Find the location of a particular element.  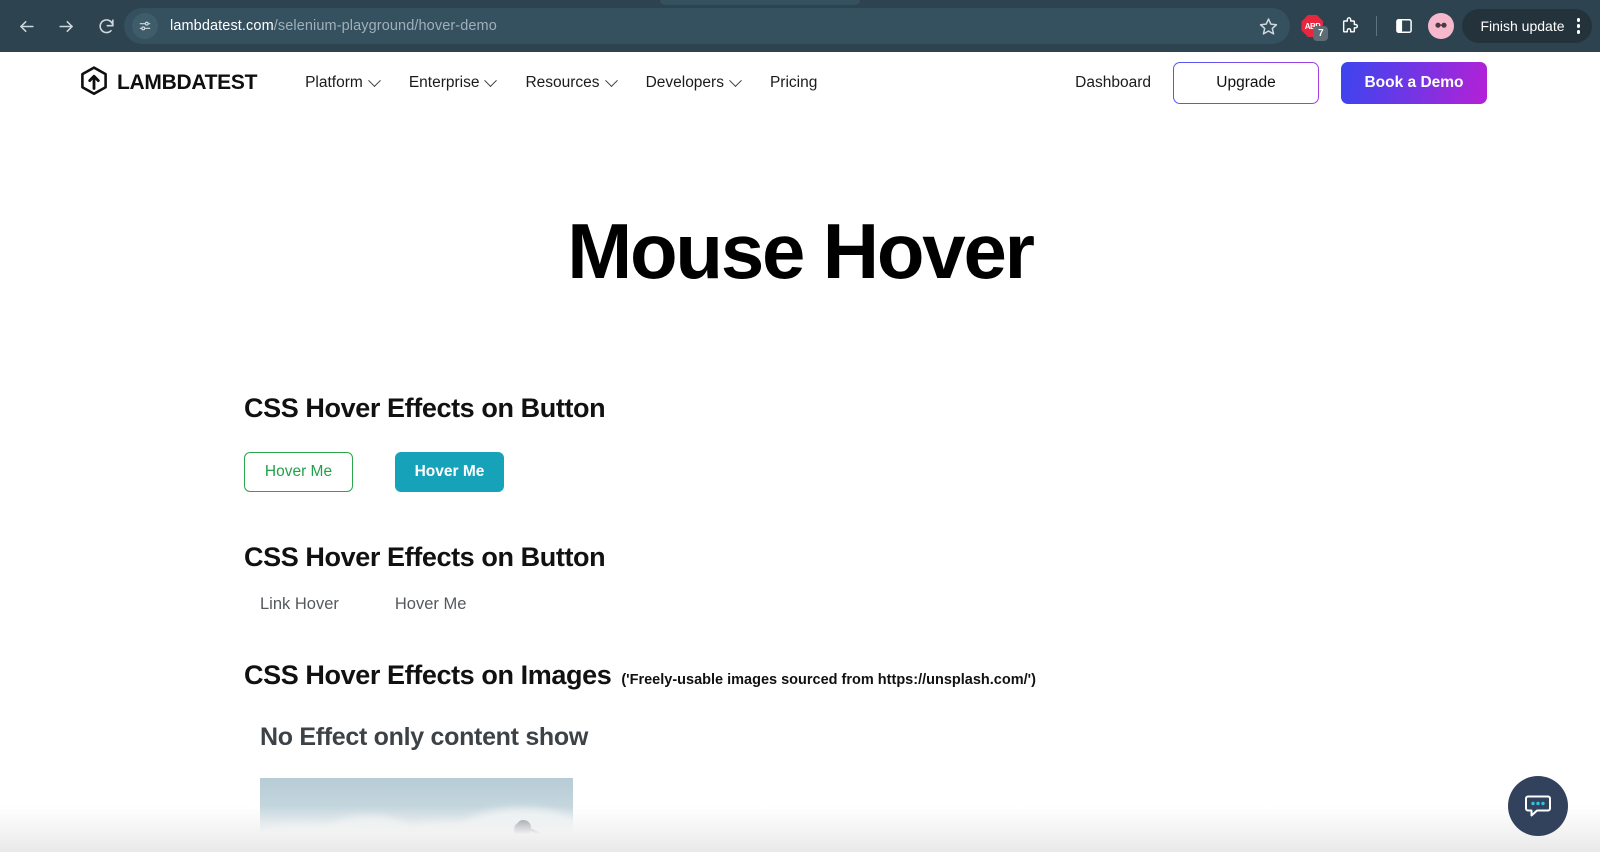

nav-label-developers: Developers is located at coordinates (684, 82).